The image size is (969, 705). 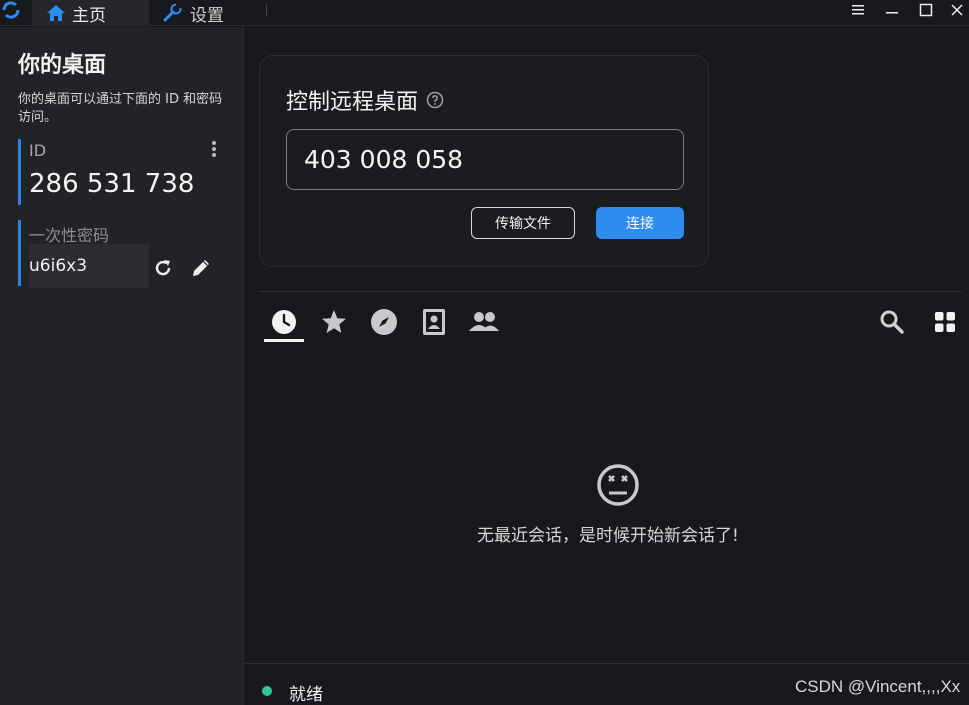 What do you see at coordinates (69, 235) in the screenshot?
I see `password-label: 一次性密码` at bounding box center [69, 235].